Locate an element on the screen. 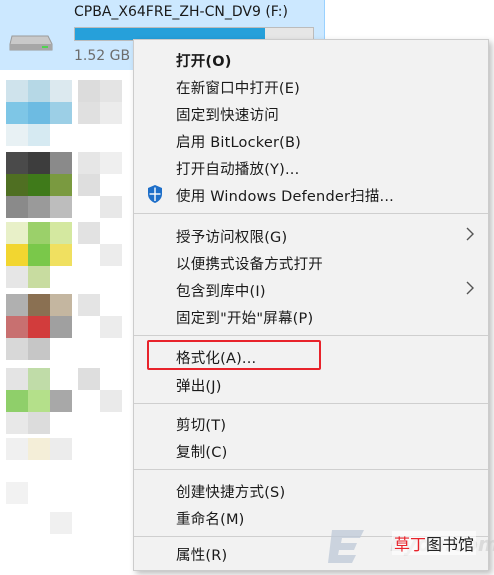 The width and height of the screenshot is (494, 575). menu-item-label: 弹出(J) is located at coordinates (199, 387).